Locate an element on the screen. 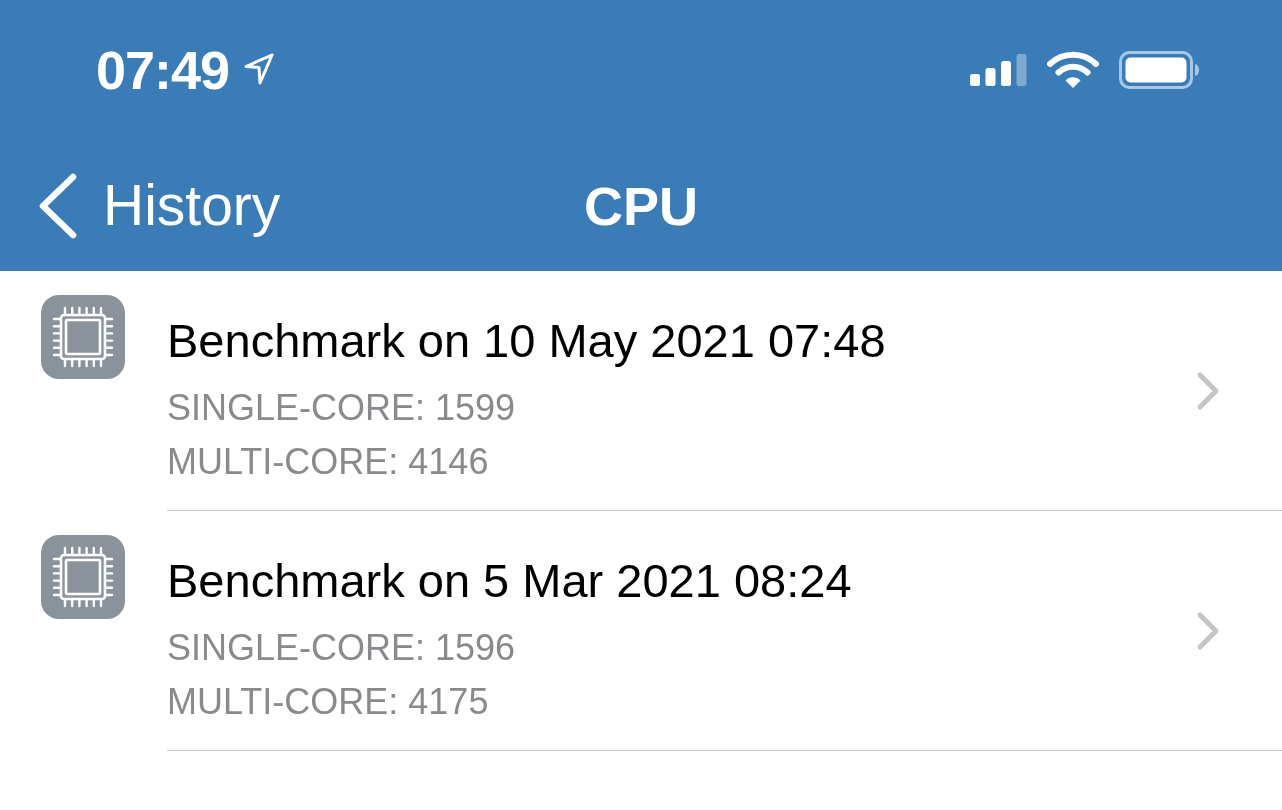 Image resolution: width=1282 pixels, height=810 pixels. location-arrow-icon is located at coordinates (259, 69).